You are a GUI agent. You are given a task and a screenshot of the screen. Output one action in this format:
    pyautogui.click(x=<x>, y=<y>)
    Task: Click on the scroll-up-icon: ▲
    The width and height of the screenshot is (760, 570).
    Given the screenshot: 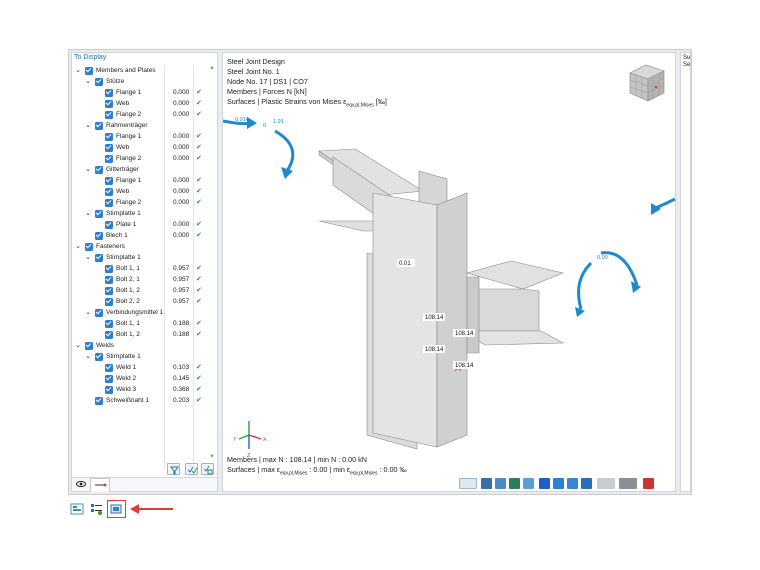 What is the action you would take?
    pyautogui.click(x=212, y=68)
    